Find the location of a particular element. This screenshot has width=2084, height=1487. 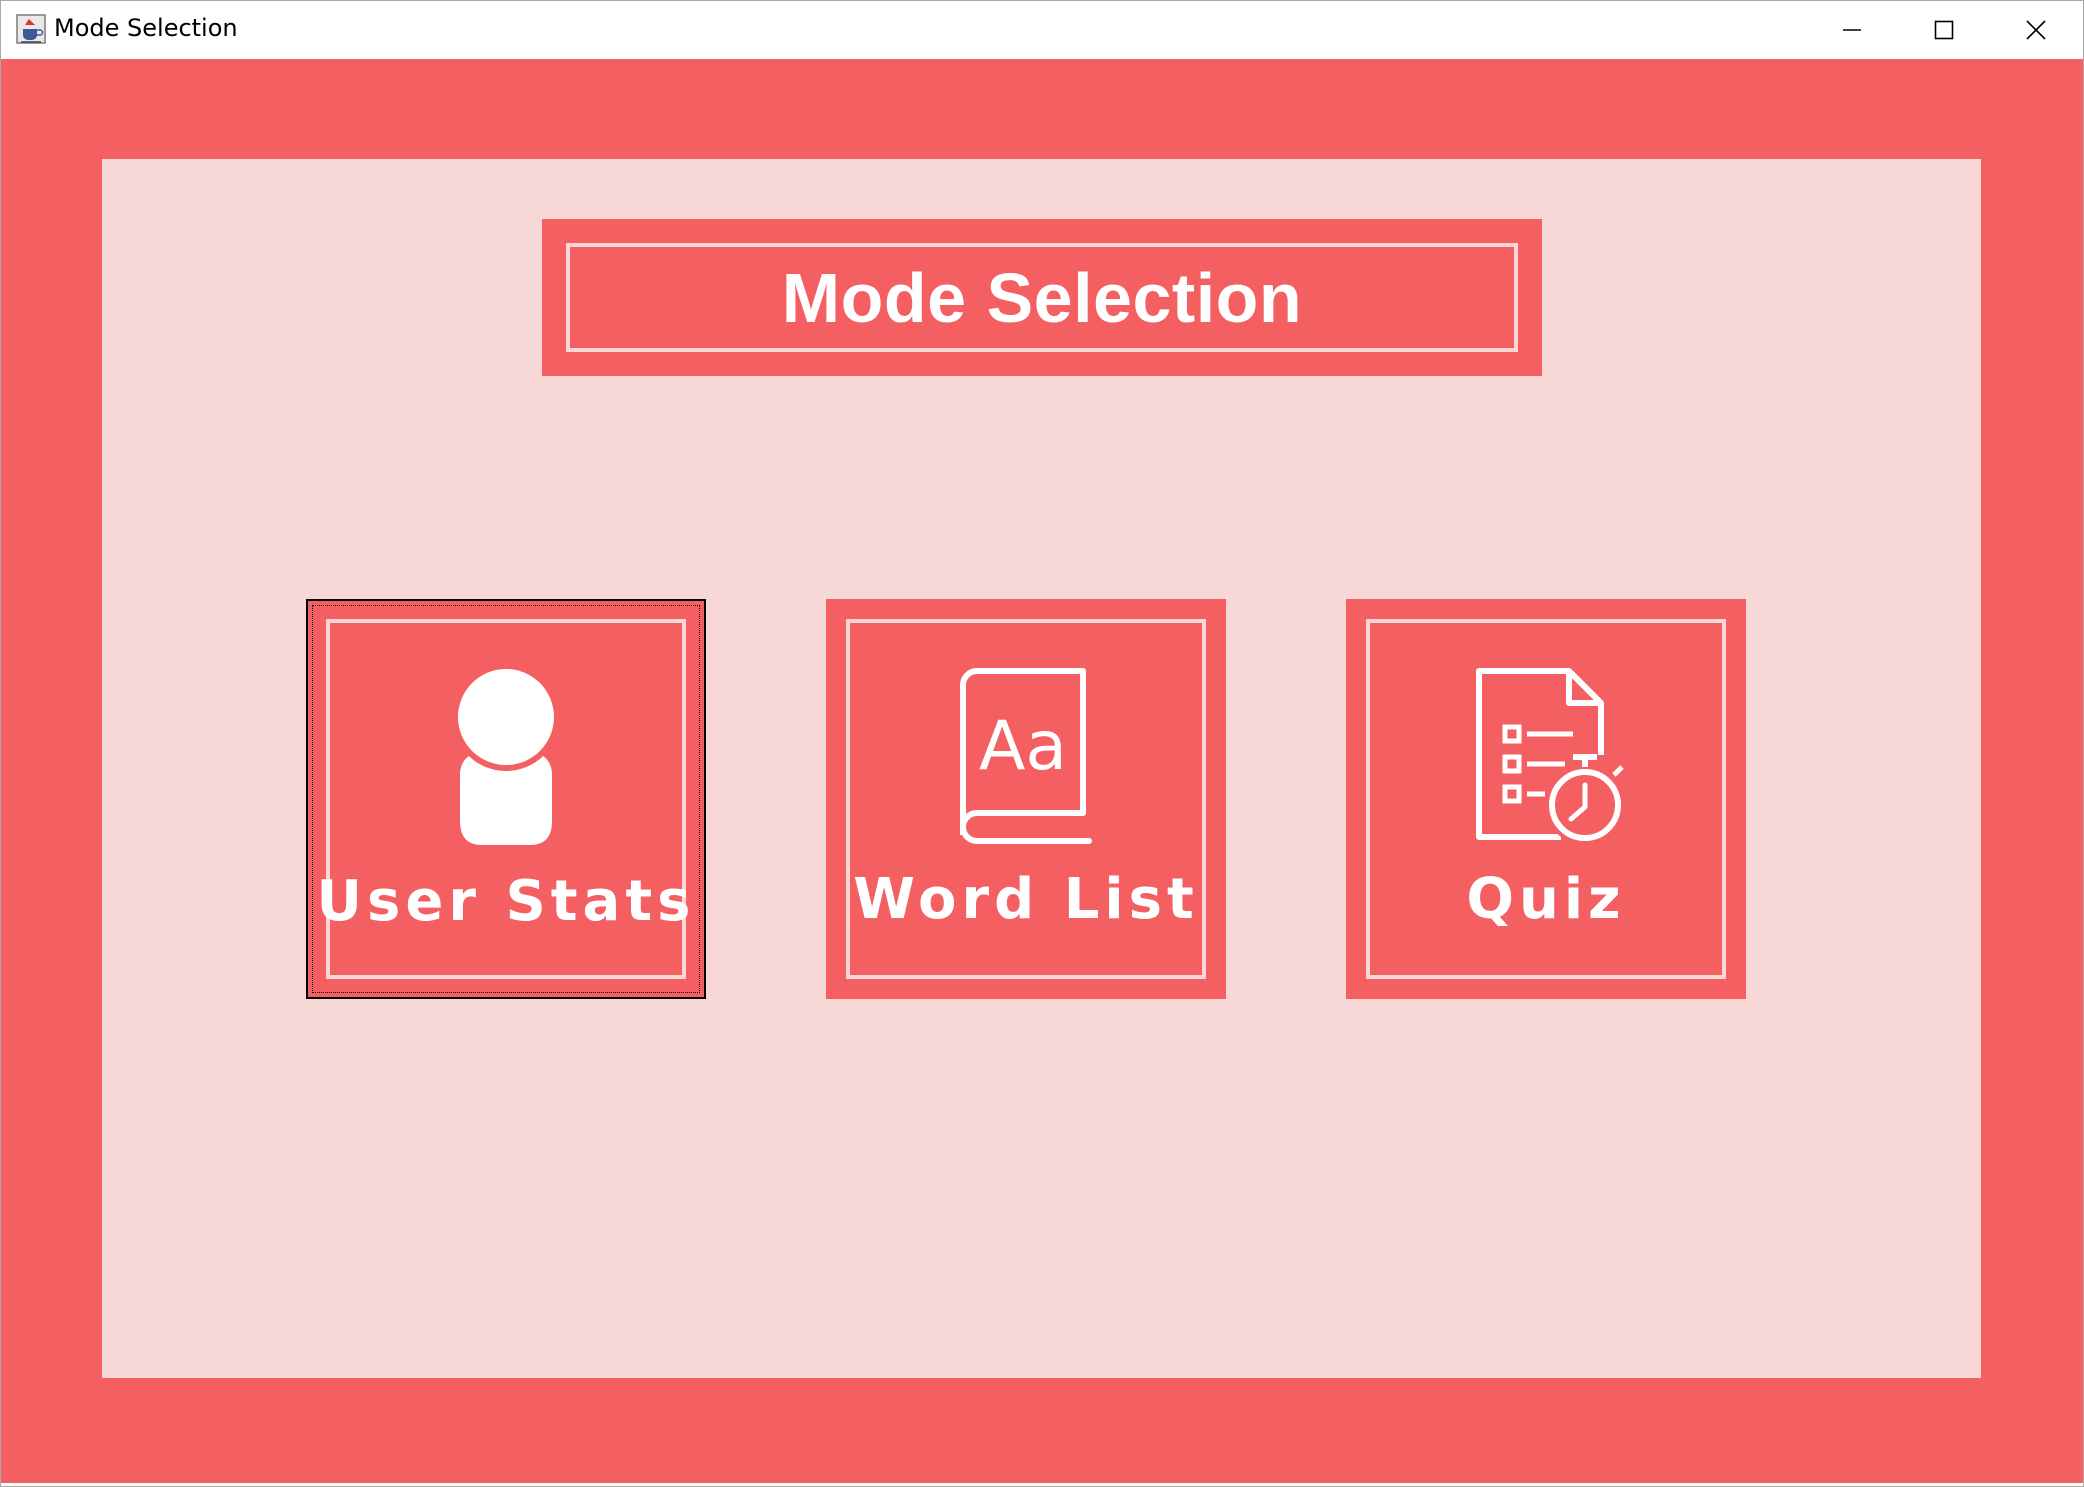

word-list-button: Aa Word List is located at coordinates (1026, 799).